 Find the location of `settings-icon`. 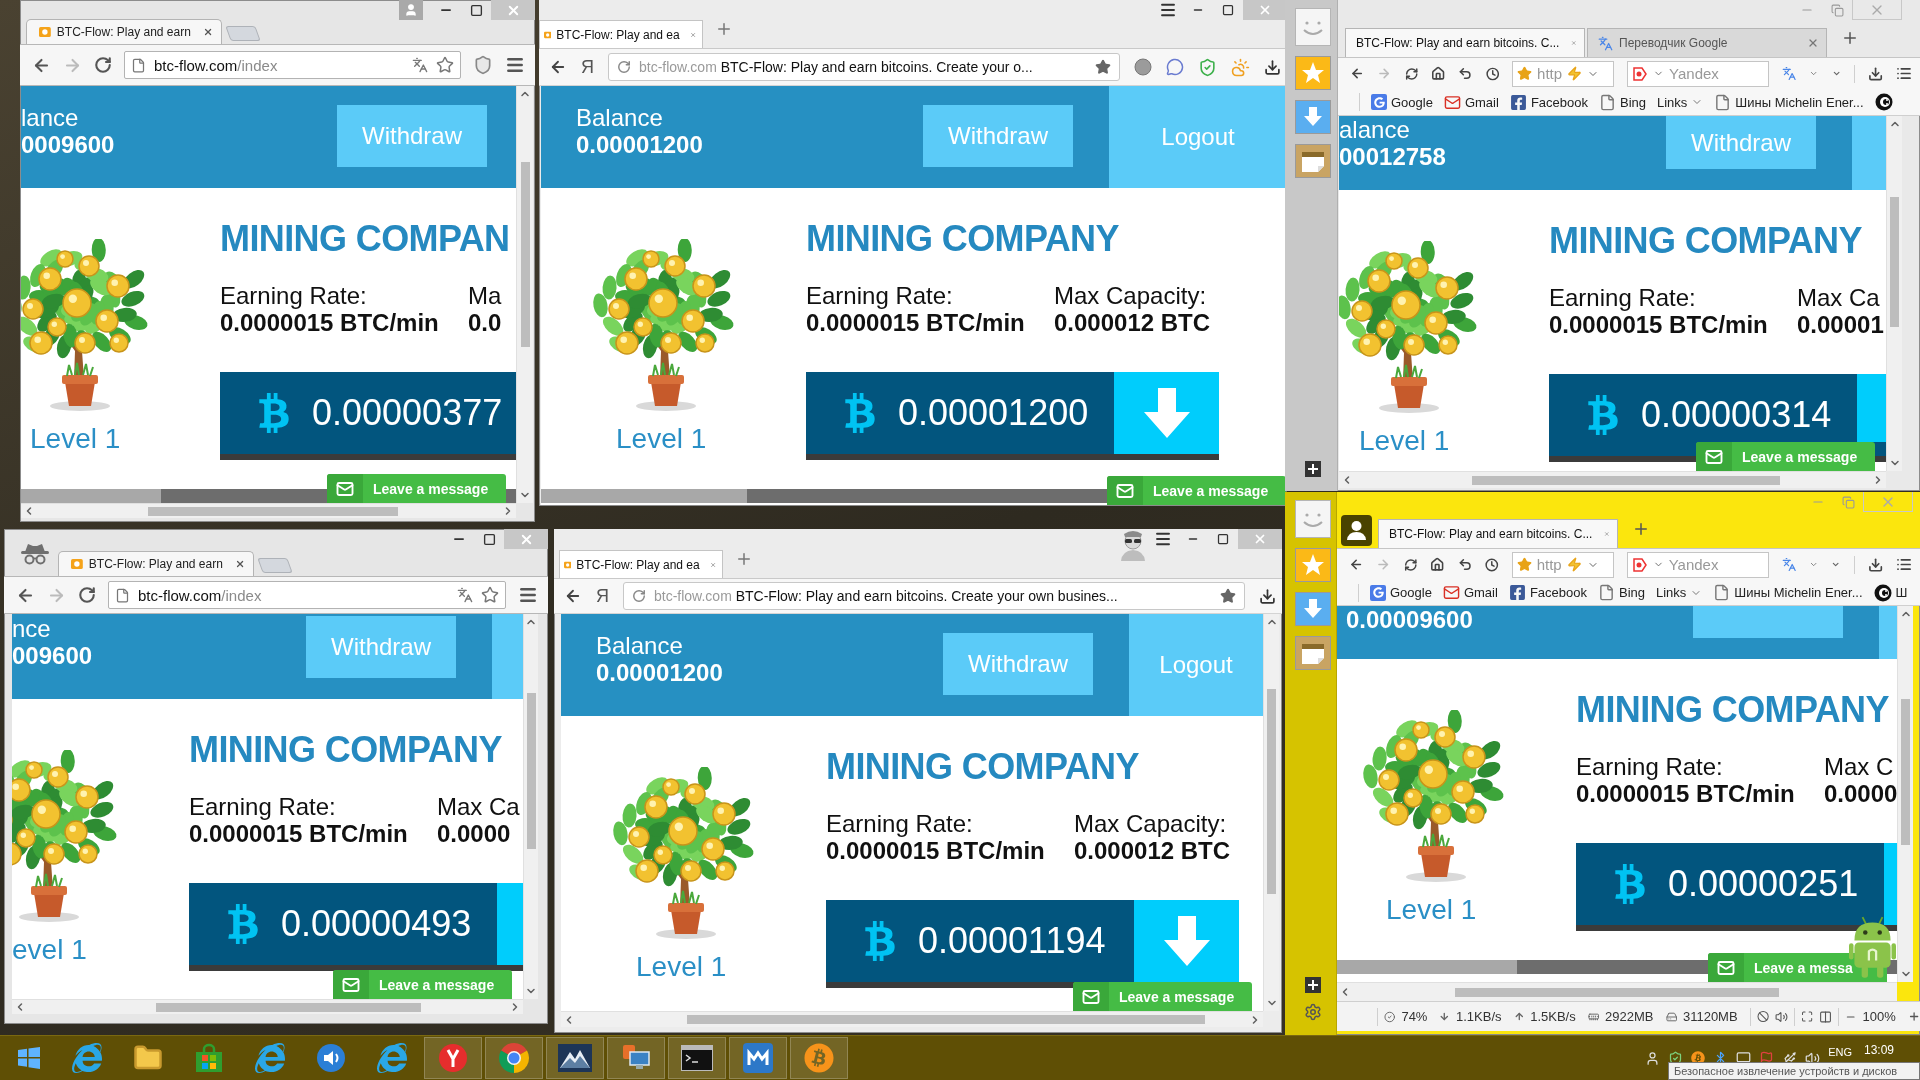

settings-icon is located at coordinates (1312, 1012).